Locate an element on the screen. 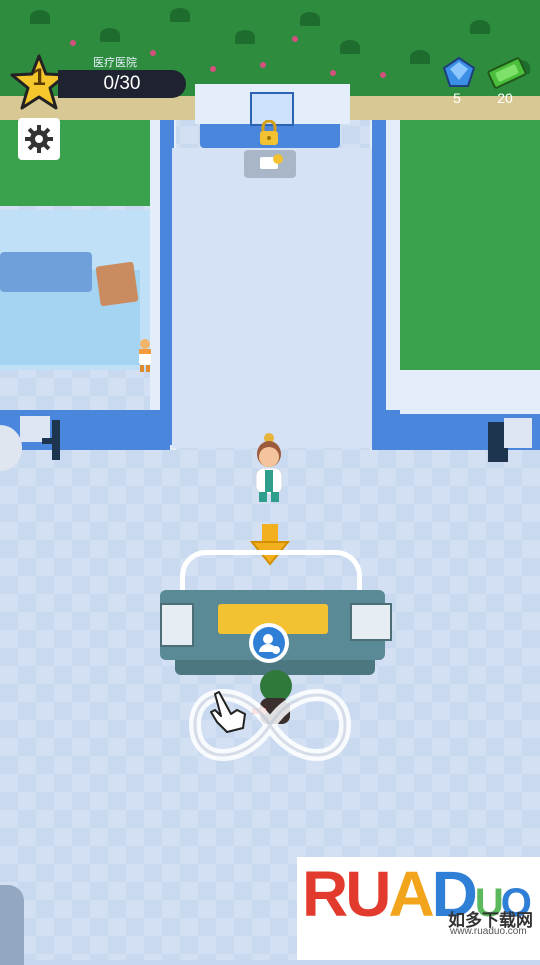 The width and height of the screenshot is (540, 965). side-panel-tab is located at coordinates (12, 925).